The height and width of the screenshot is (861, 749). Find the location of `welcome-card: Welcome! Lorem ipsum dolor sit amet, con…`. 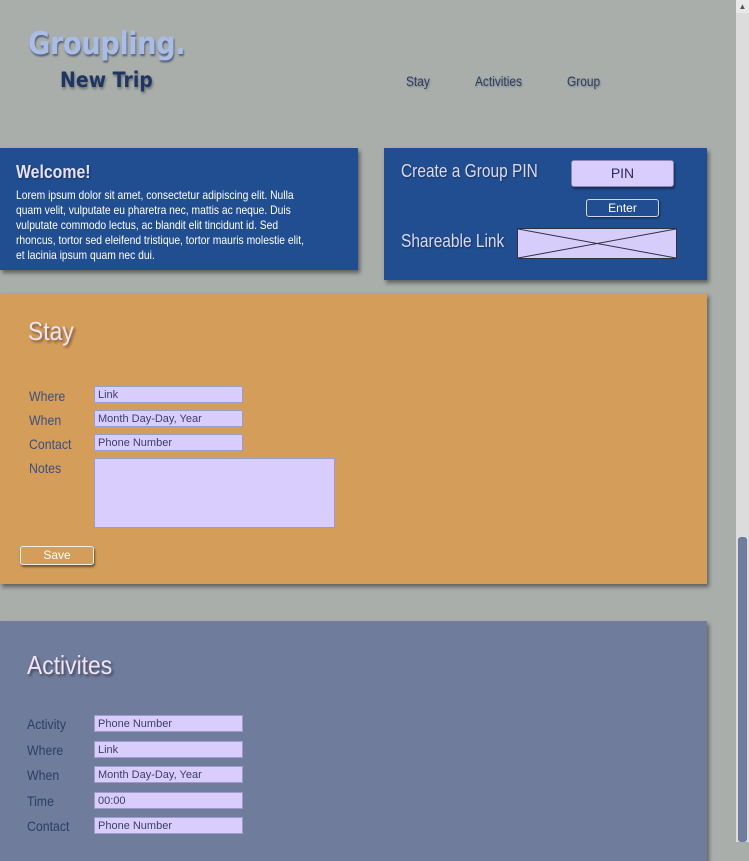

welcome-card: Welcome! Lorem ipsum dolor sit amet, con… is located at coordinates (179, 209).